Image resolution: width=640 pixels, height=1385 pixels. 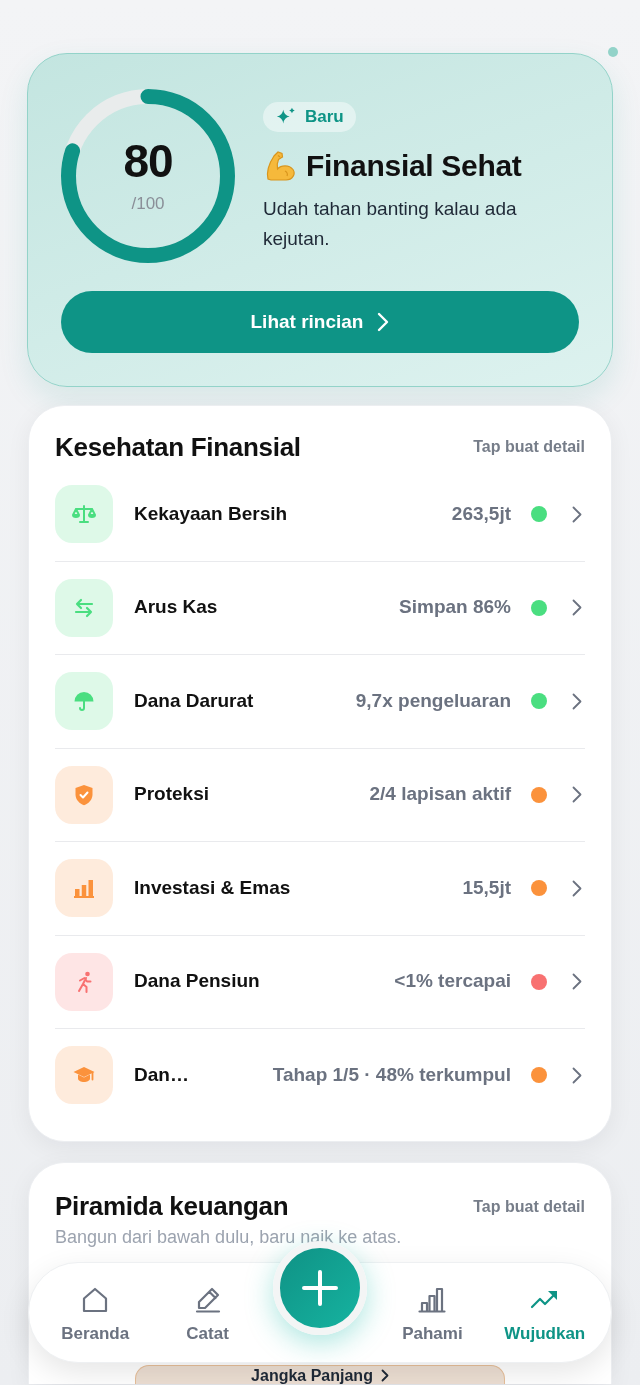 What do you see at coordinates (544, 1312) in the screenshot?
I see `nav-tab: Wujudkan` at bounding box center [544, 1312].